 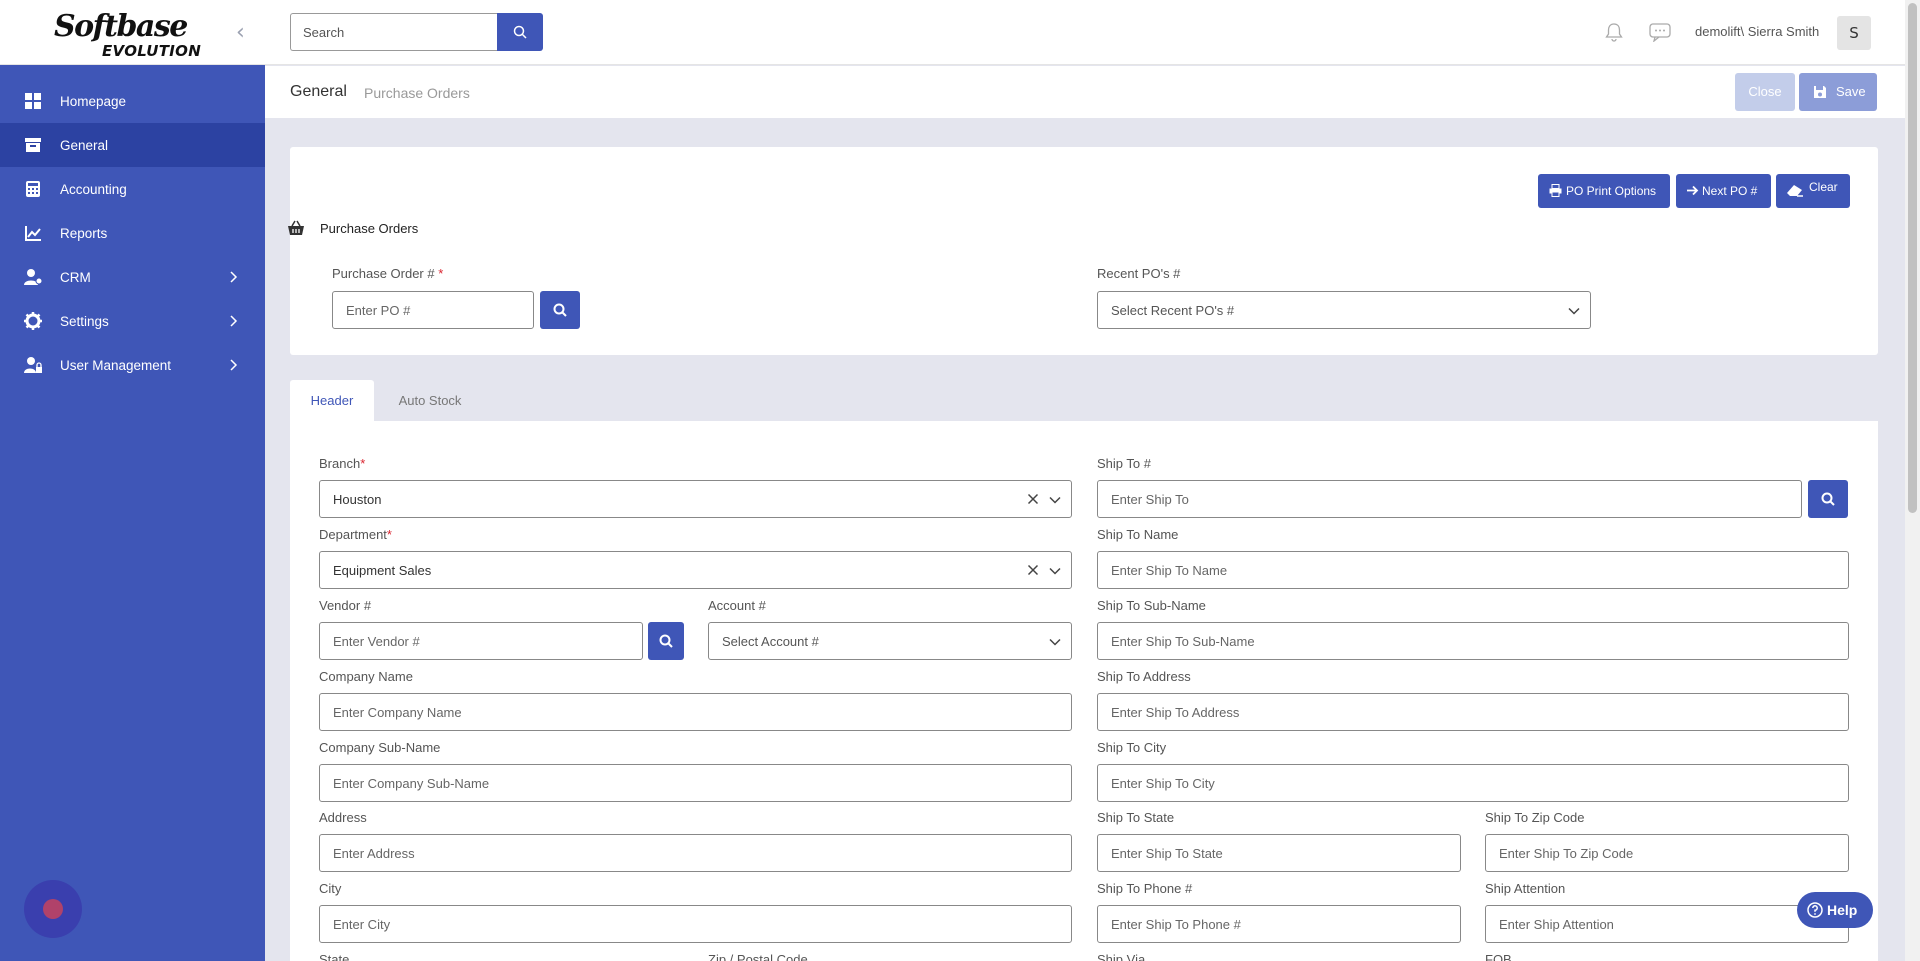 I want to click on company-name-input, so click(x=695, y=712).